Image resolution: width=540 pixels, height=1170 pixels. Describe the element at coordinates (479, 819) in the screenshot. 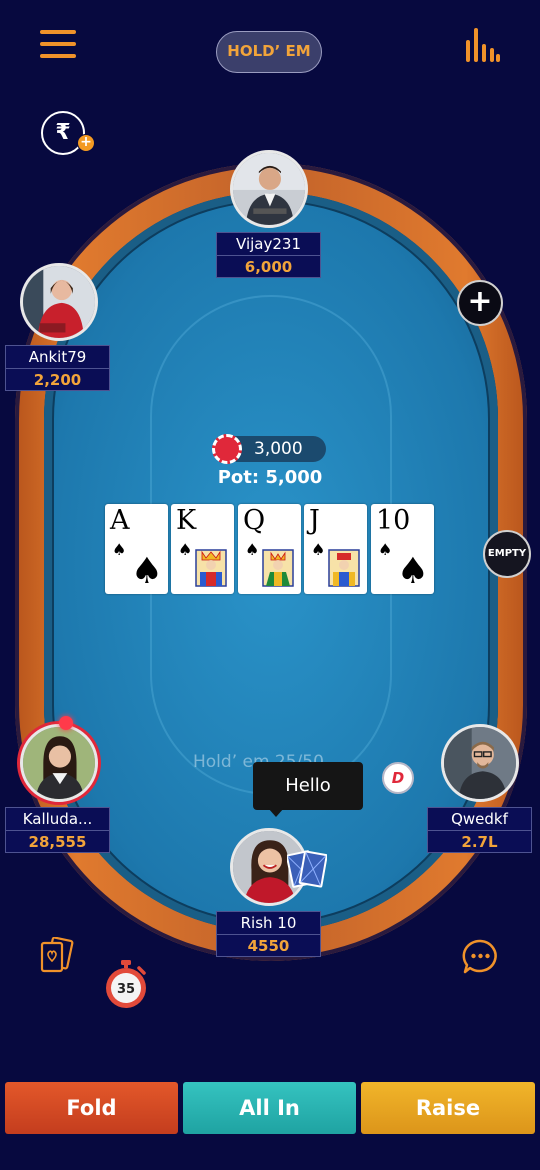

I see `player-name: Qwedkf` at that location.